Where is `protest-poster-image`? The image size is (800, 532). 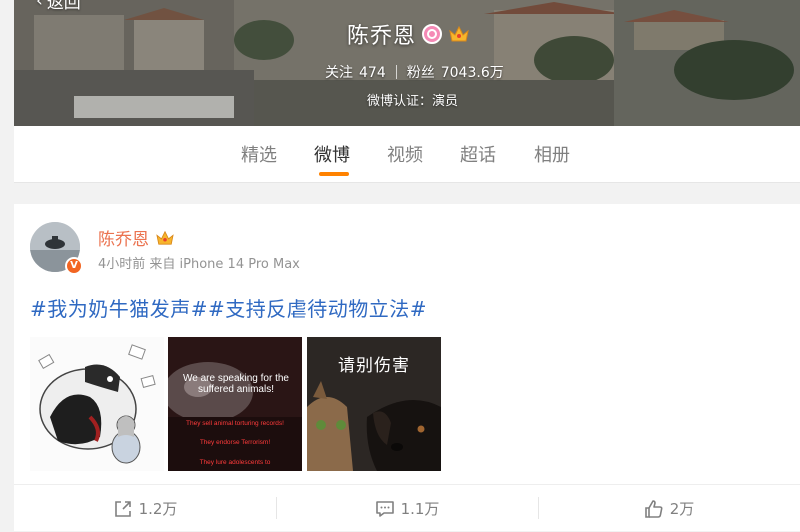
protest-poster-image is located at coordinates (235, 404).